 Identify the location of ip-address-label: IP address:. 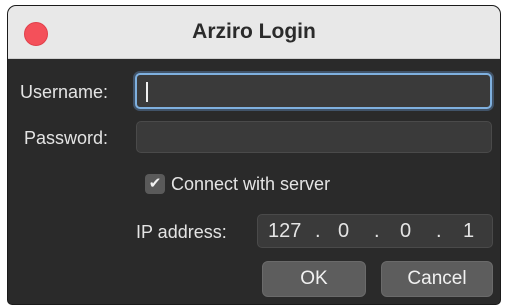
(181, 232).